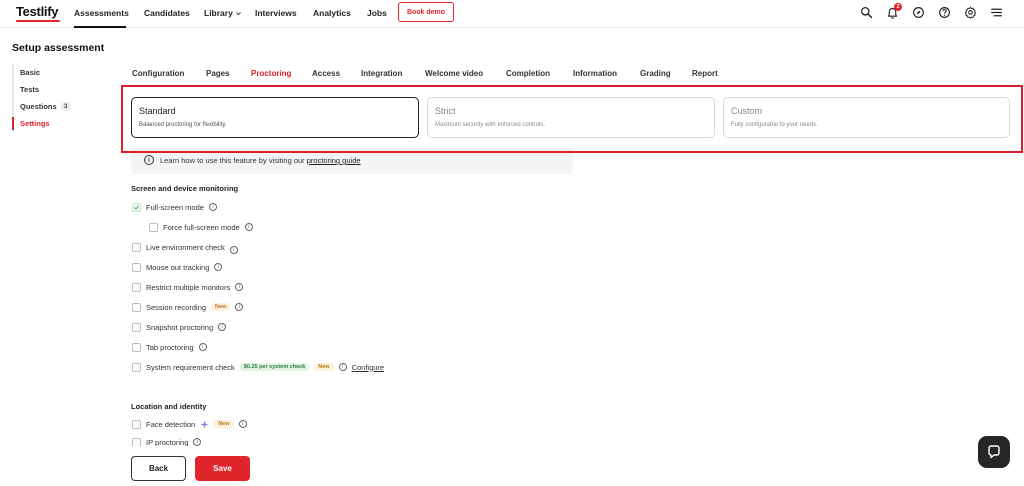  What do you see at coordinates (454, 73) in the screenshot?
I see `tab-welcome-video: Welcome video` at bounding box center [454, 73].